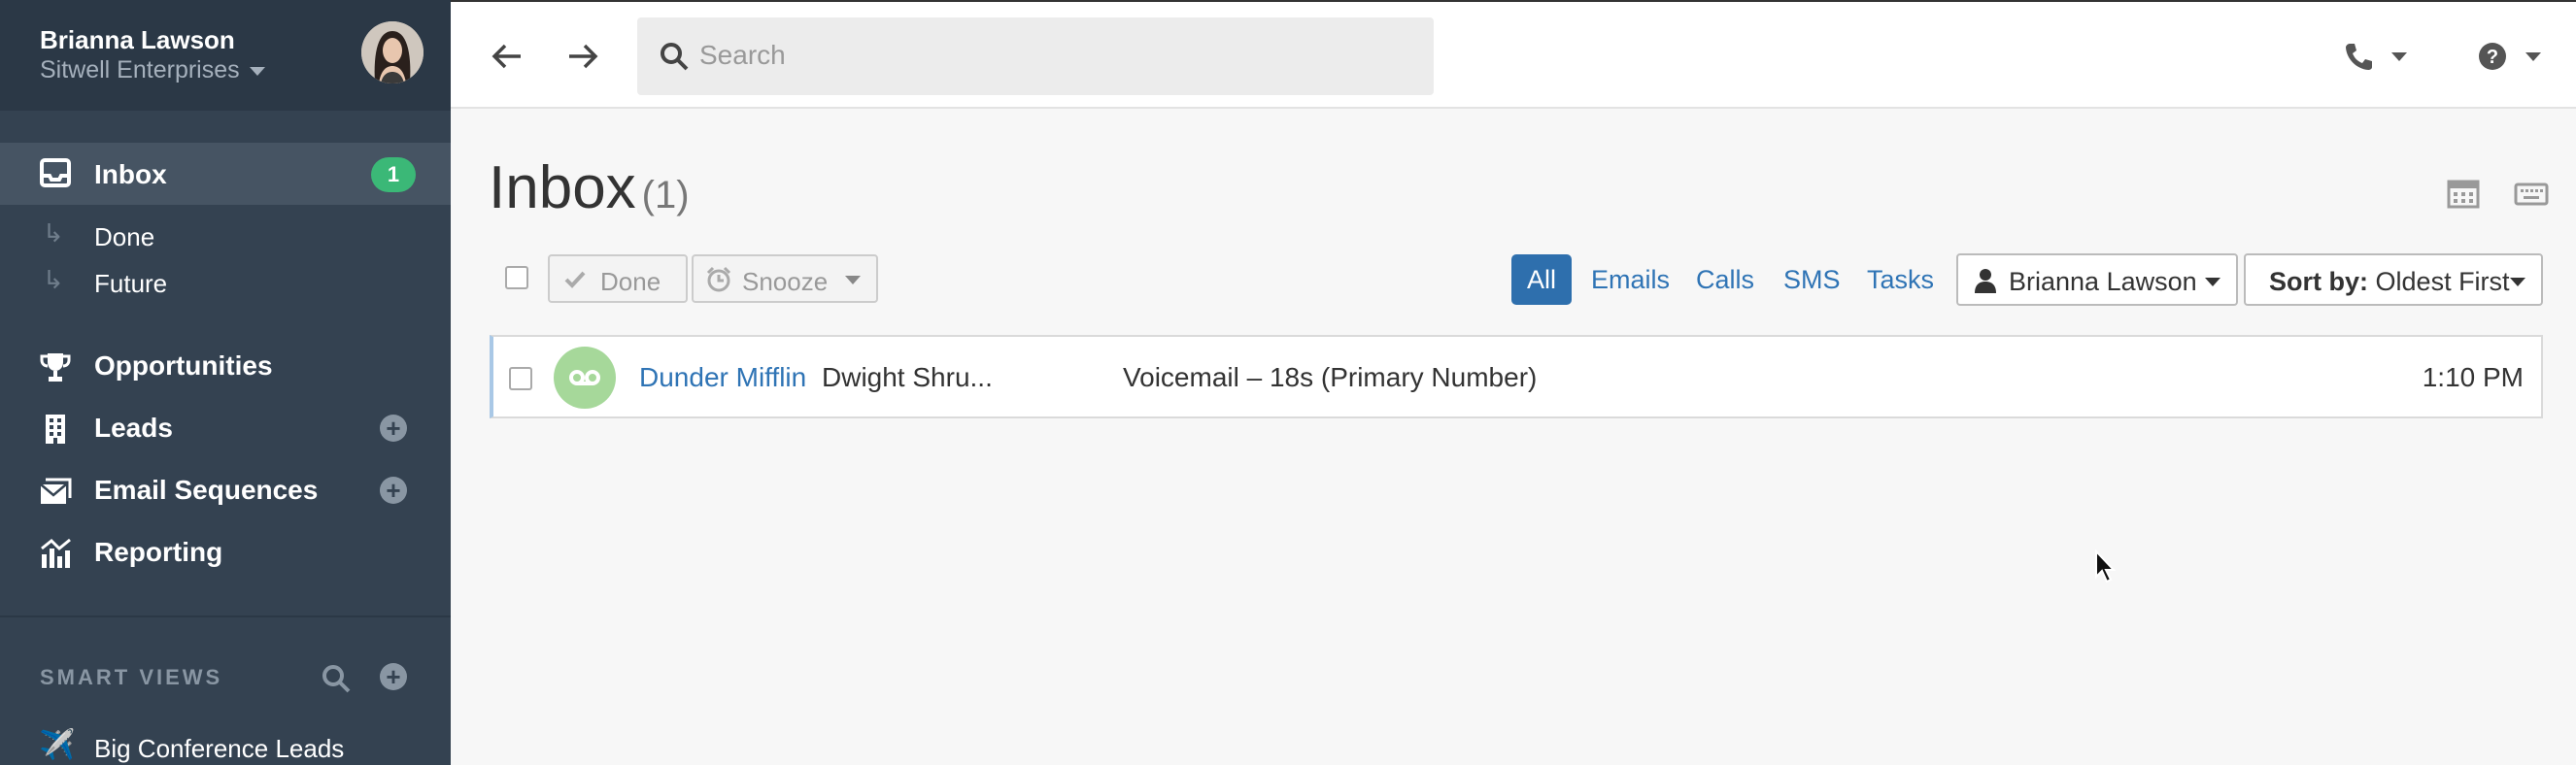 This screenshot has height=765, width=2576. What do you see at coordinates (393, 428) in the screenshot?
I see `add-lead-button: +` at bounding box center [393, 428].